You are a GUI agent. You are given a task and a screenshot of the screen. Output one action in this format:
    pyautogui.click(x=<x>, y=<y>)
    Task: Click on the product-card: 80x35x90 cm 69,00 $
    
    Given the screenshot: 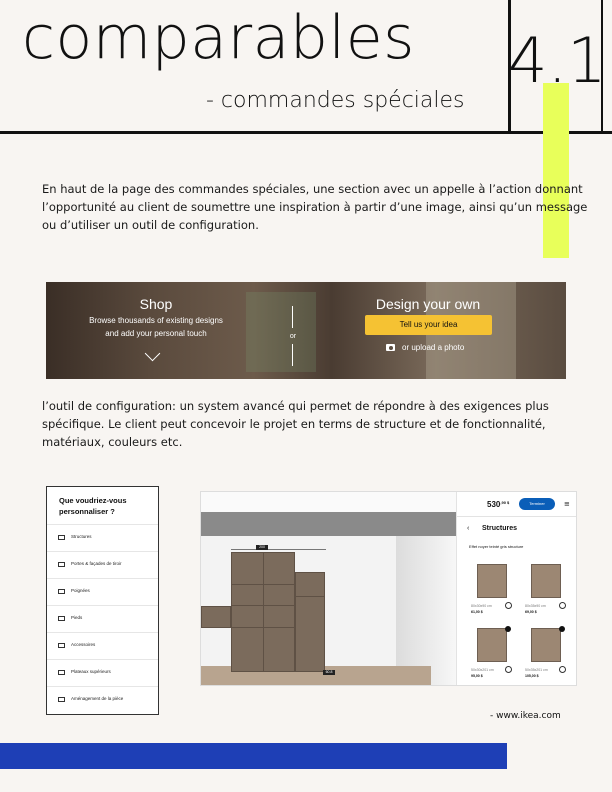 What is the action you would take?
    pyautogui.click(x=545, y=590)
    